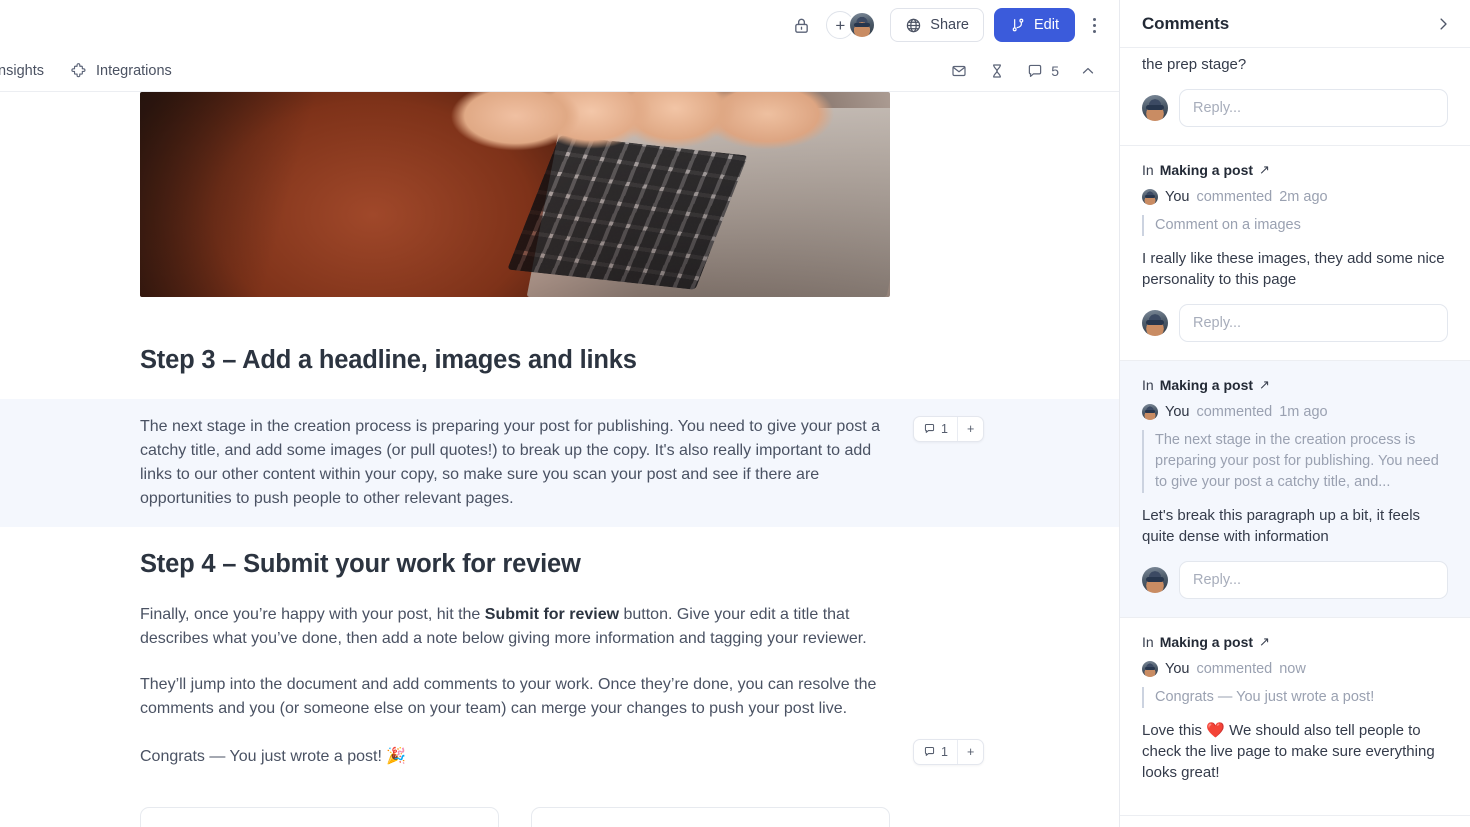 This screenshot has height=827, width=1470. What do you see at coordinates (997, 71) in the screenshot?
I see `hourglass-icon` at bounding box center [997, 71].